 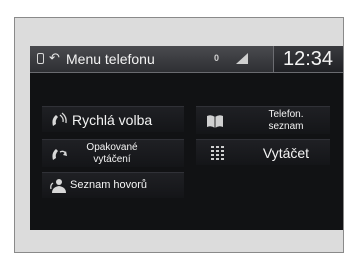 I want to click on clock: 12:34, so click(x=308, y=59).